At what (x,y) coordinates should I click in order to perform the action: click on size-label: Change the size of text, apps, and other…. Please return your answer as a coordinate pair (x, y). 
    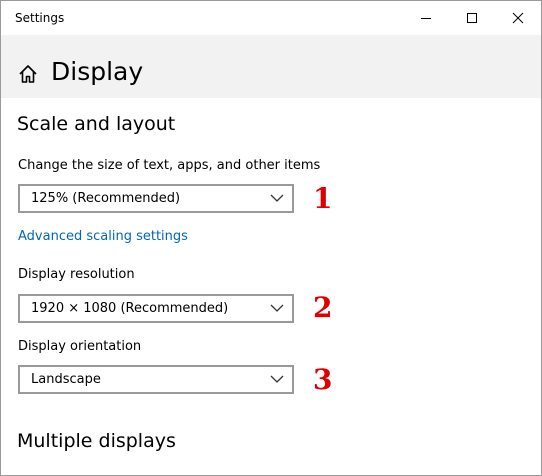
    Looking at the image, I should click on (169, 165).